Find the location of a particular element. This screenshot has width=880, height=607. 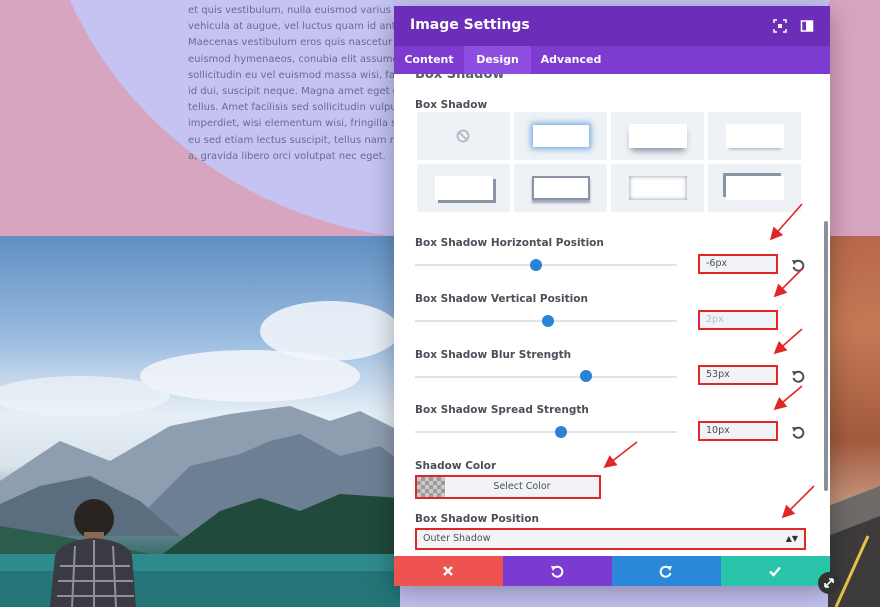

road-photo is located at coordinates (854, 421).